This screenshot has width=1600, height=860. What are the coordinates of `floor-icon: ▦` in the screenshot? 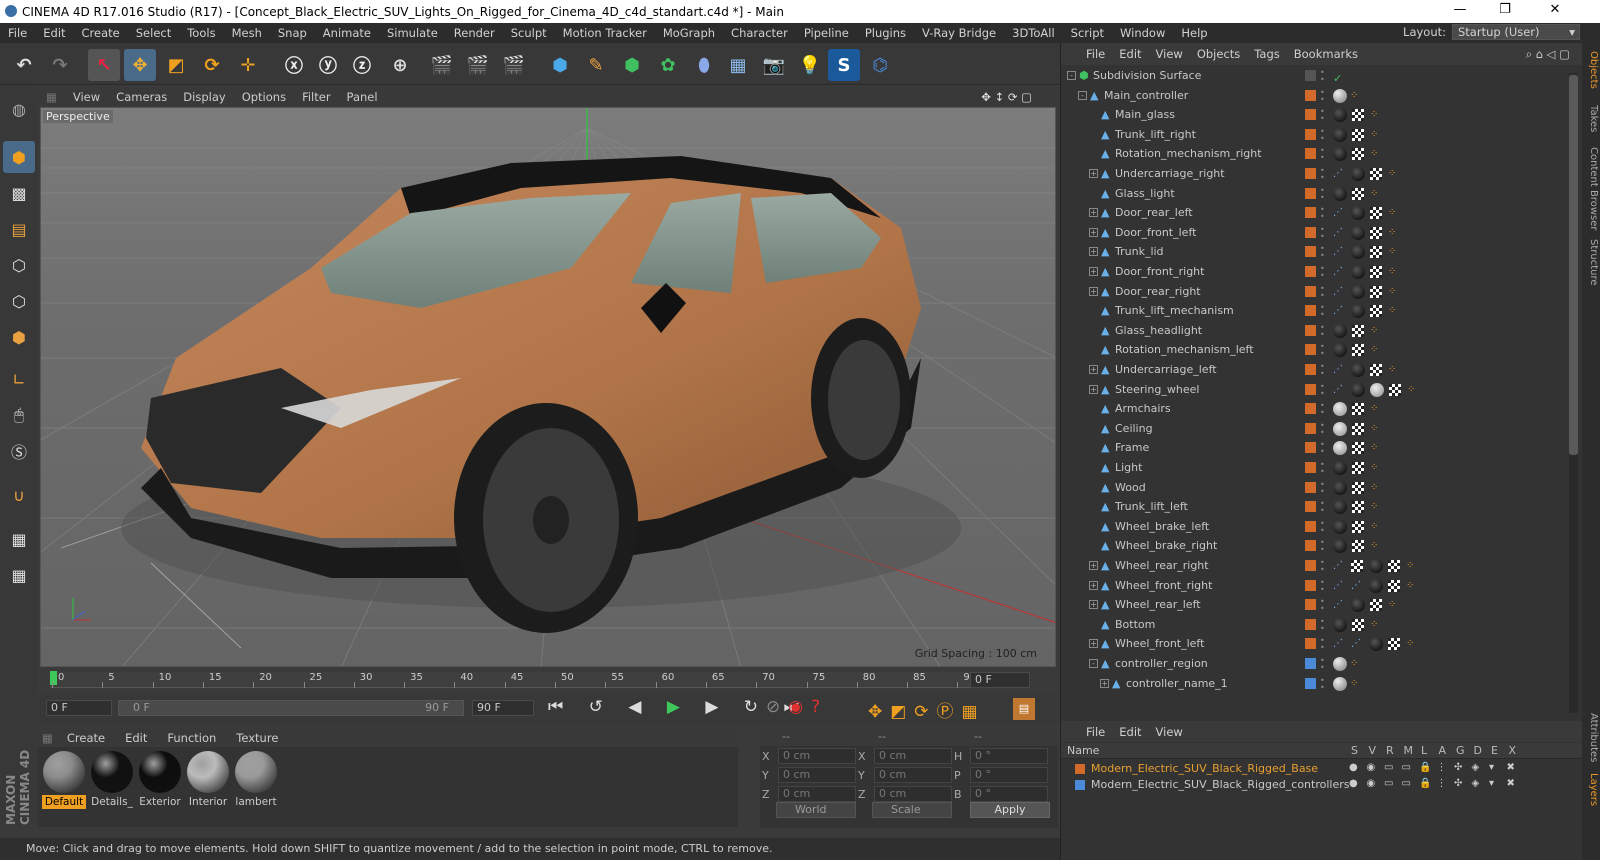 It's located at (738, 65).